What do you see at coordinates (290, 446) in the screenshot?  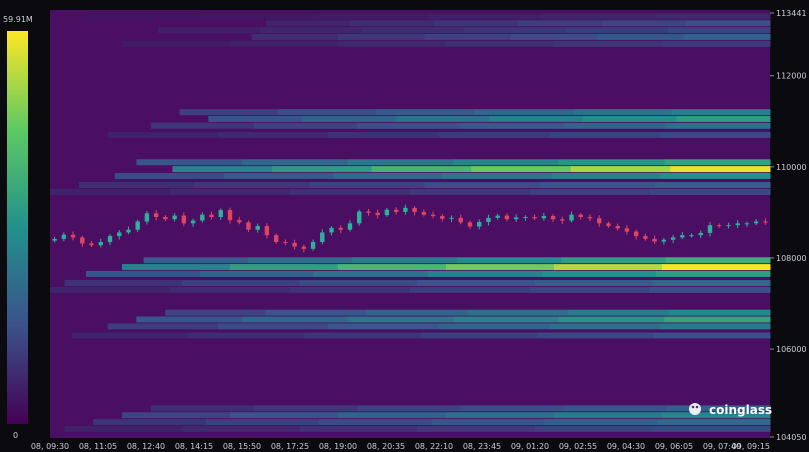 I see `x-tick-label: 08, 17:25` at bounding box center [290, 446].